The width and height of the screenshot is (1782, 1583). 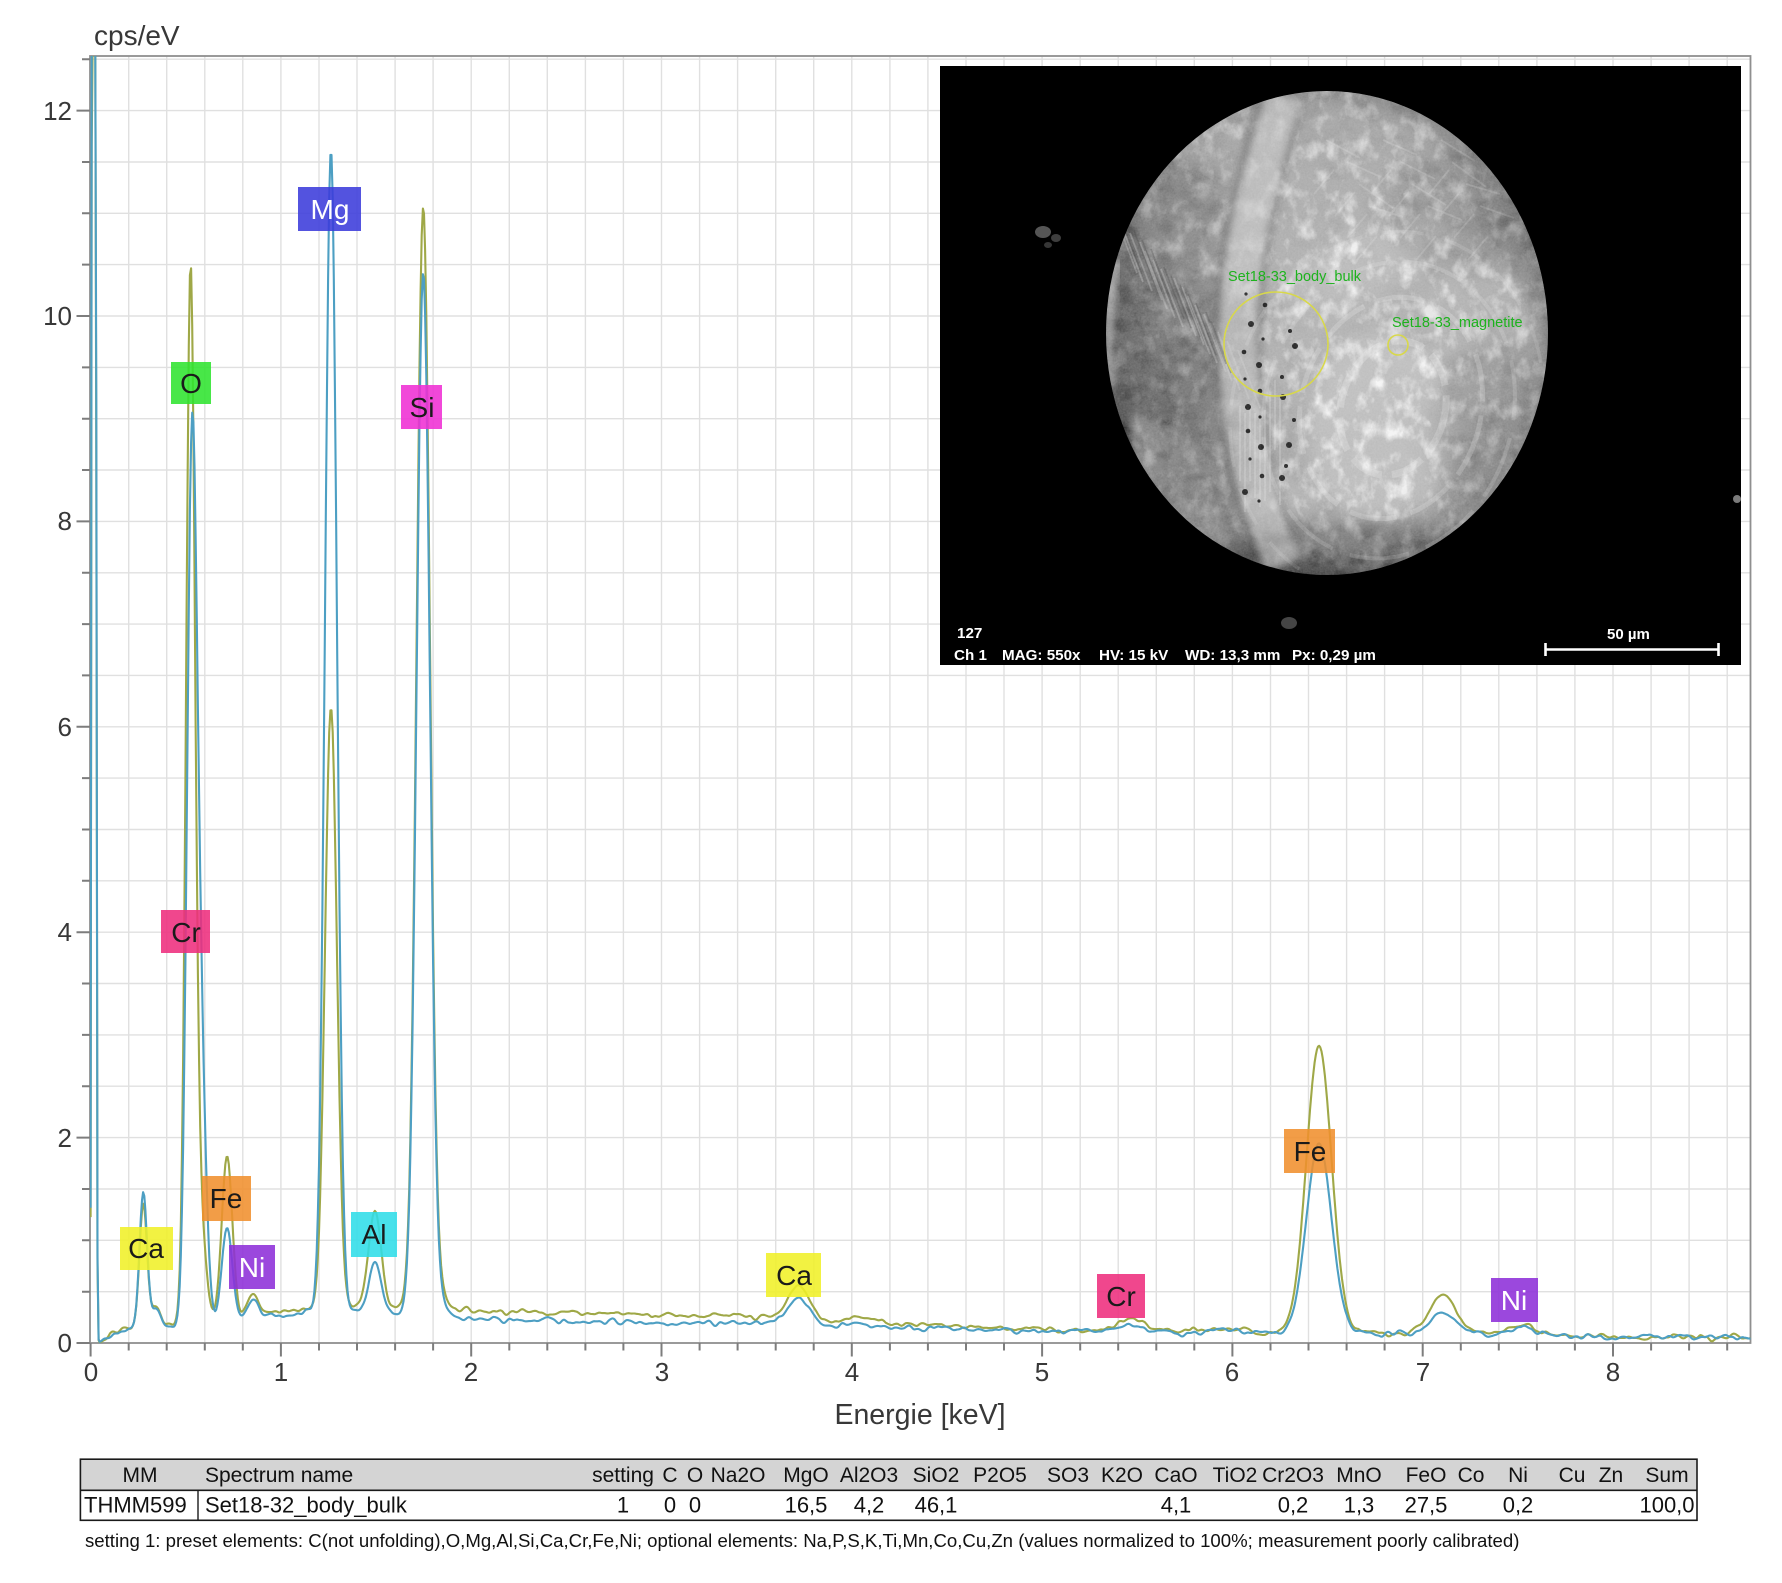 I want to click on svg-text: MM, so click(x=140, y=1475).